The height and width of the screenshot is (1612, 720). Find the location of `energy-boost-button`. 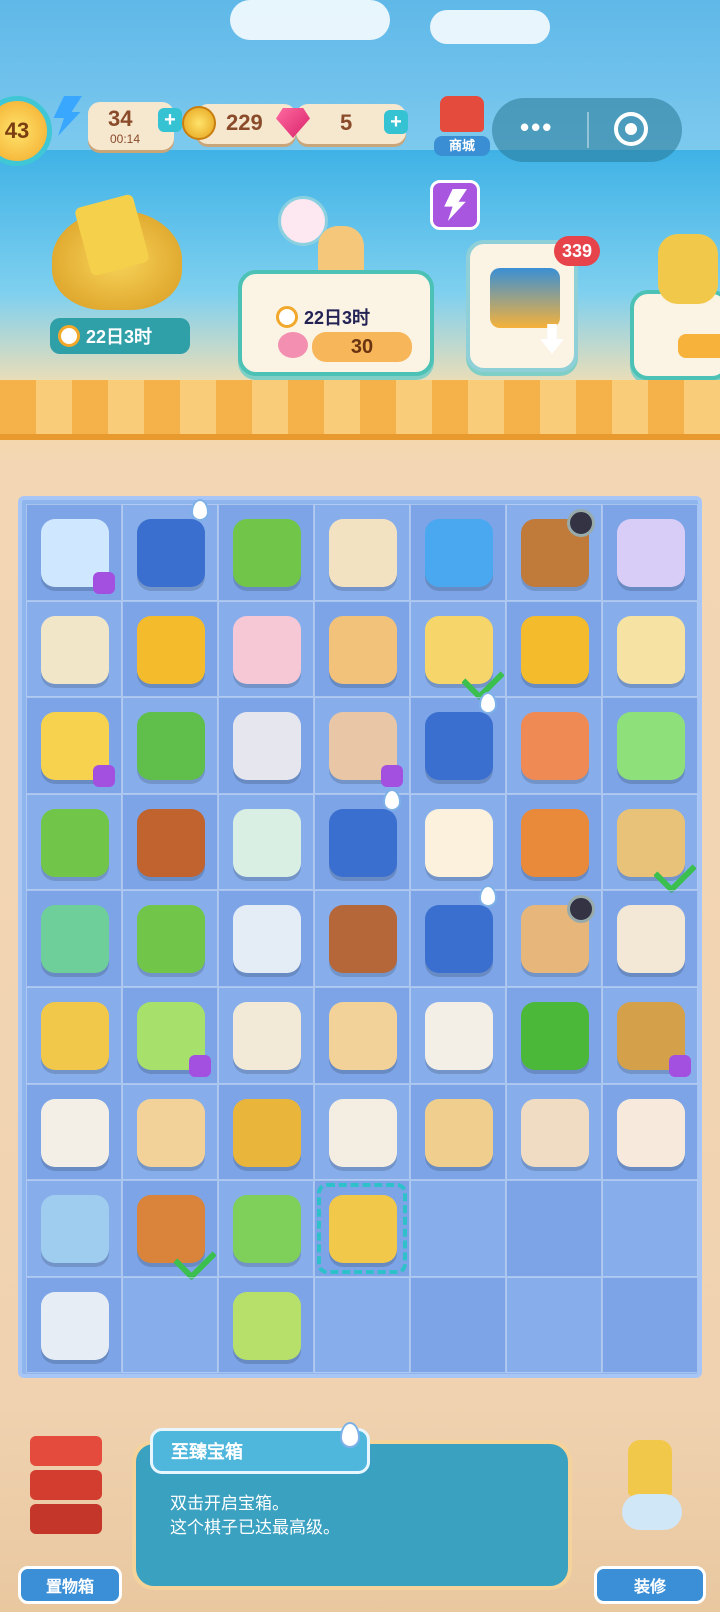

energy-boost-button is located at coordinates (455, 205).